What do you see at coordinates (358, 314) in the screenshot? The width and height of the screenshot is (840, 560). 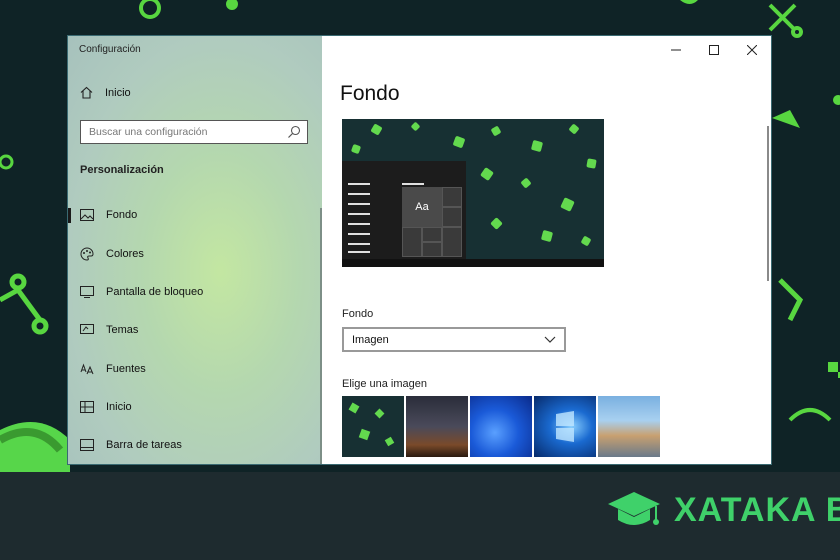 I see `background-type-label: Fondo` at bounding box center [358, 314].